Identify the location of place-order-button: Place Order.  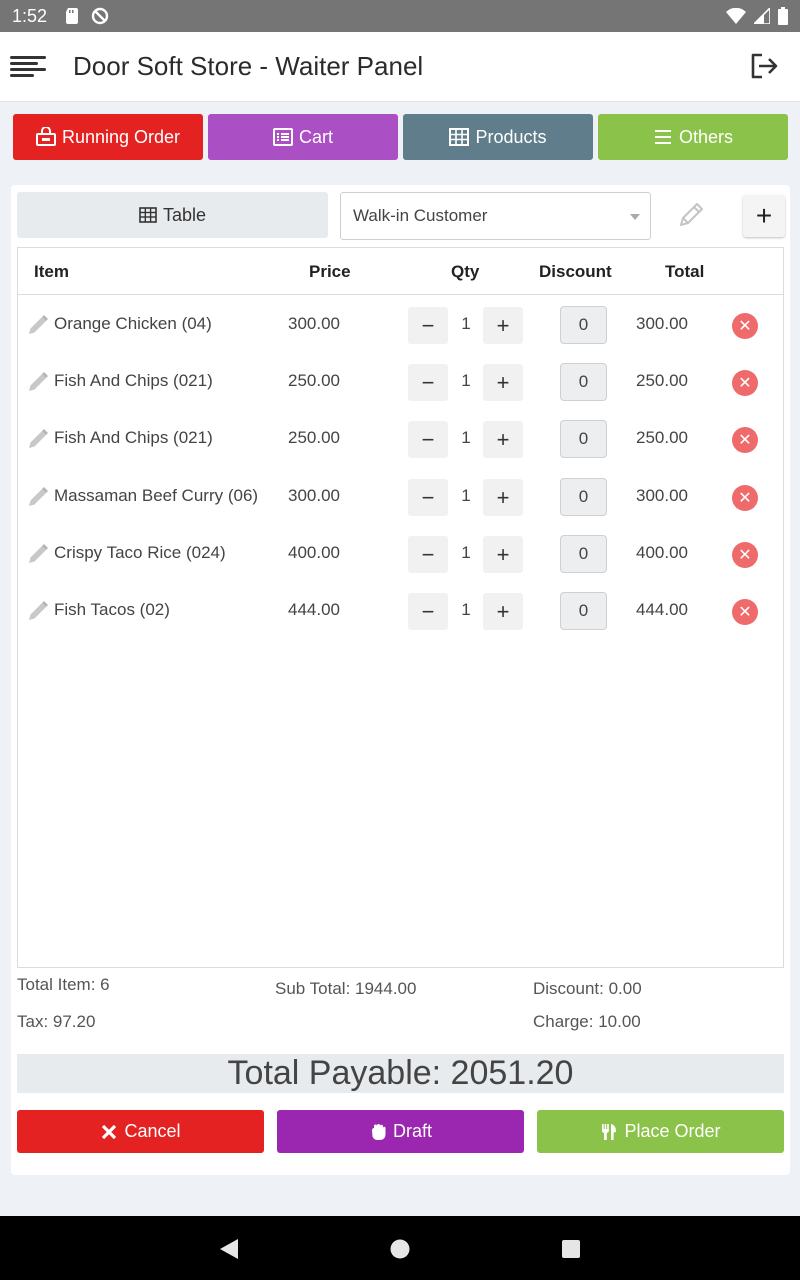
(660, 1131).